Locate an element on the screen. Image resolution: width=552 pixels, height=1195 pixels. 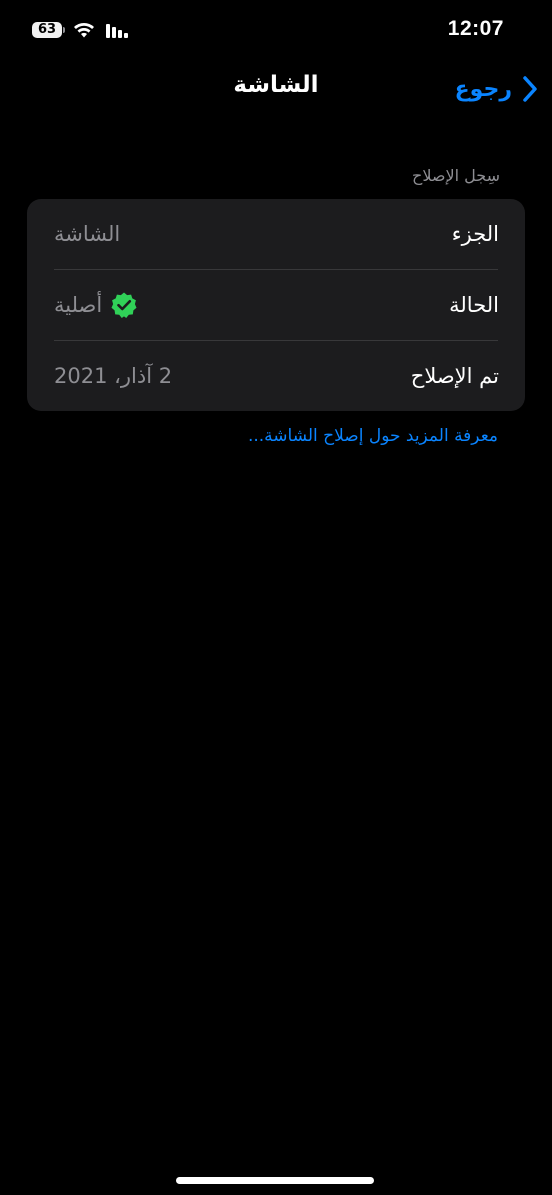
back-button: رجوع is located at coordinates (496, 89).